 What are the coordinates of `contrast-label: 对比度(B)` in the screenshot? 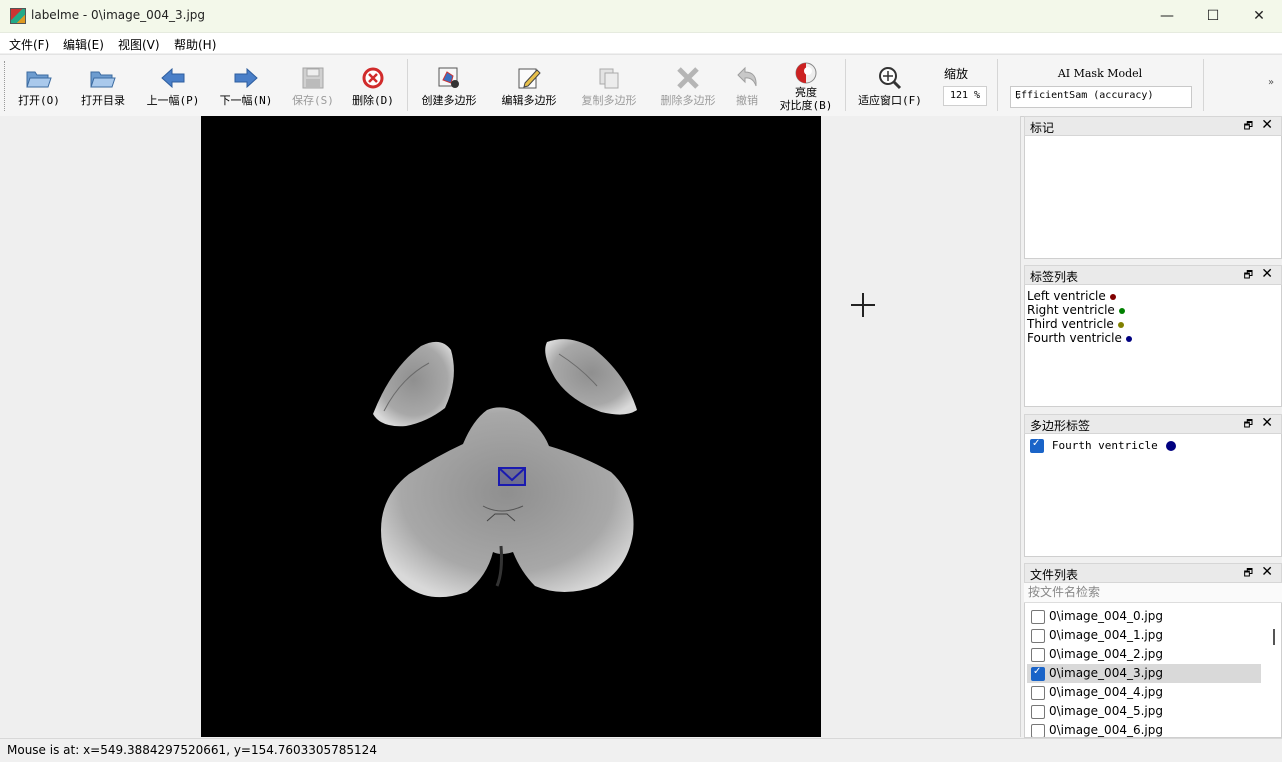 It's located at (806, 105).